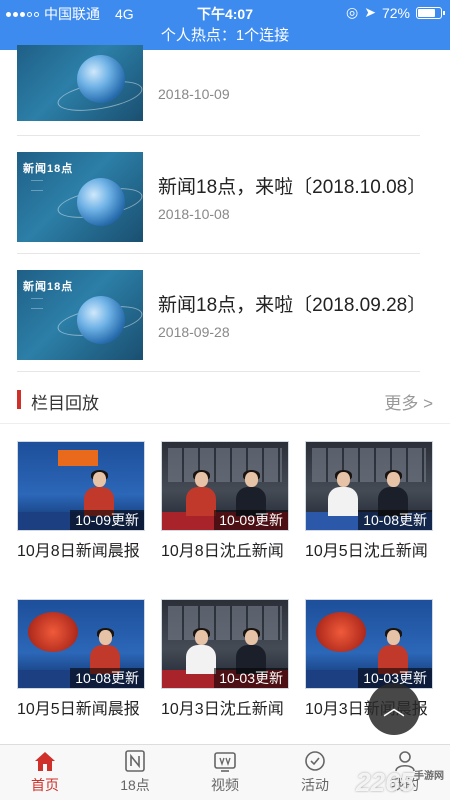  What do you see at coordinates (315, 772) in the screenshot?
I see `tab-activity: 活动` at bounding box center [315, 772].